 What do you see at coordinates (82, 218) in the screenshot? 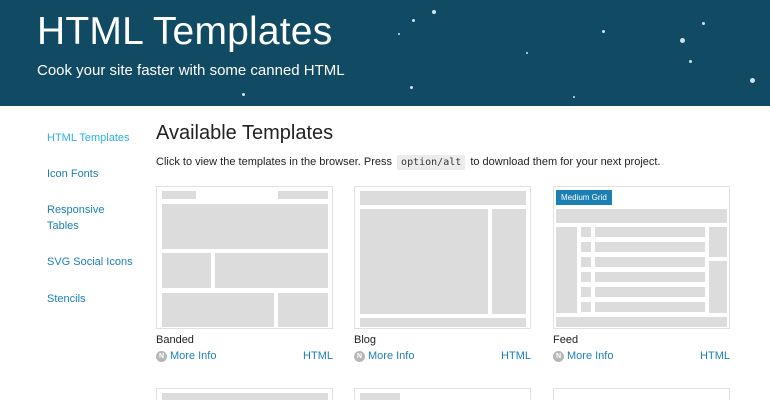
I see `sidebar-item-responsive-tables: Responsive Tables` at bounding box center [82, 218].